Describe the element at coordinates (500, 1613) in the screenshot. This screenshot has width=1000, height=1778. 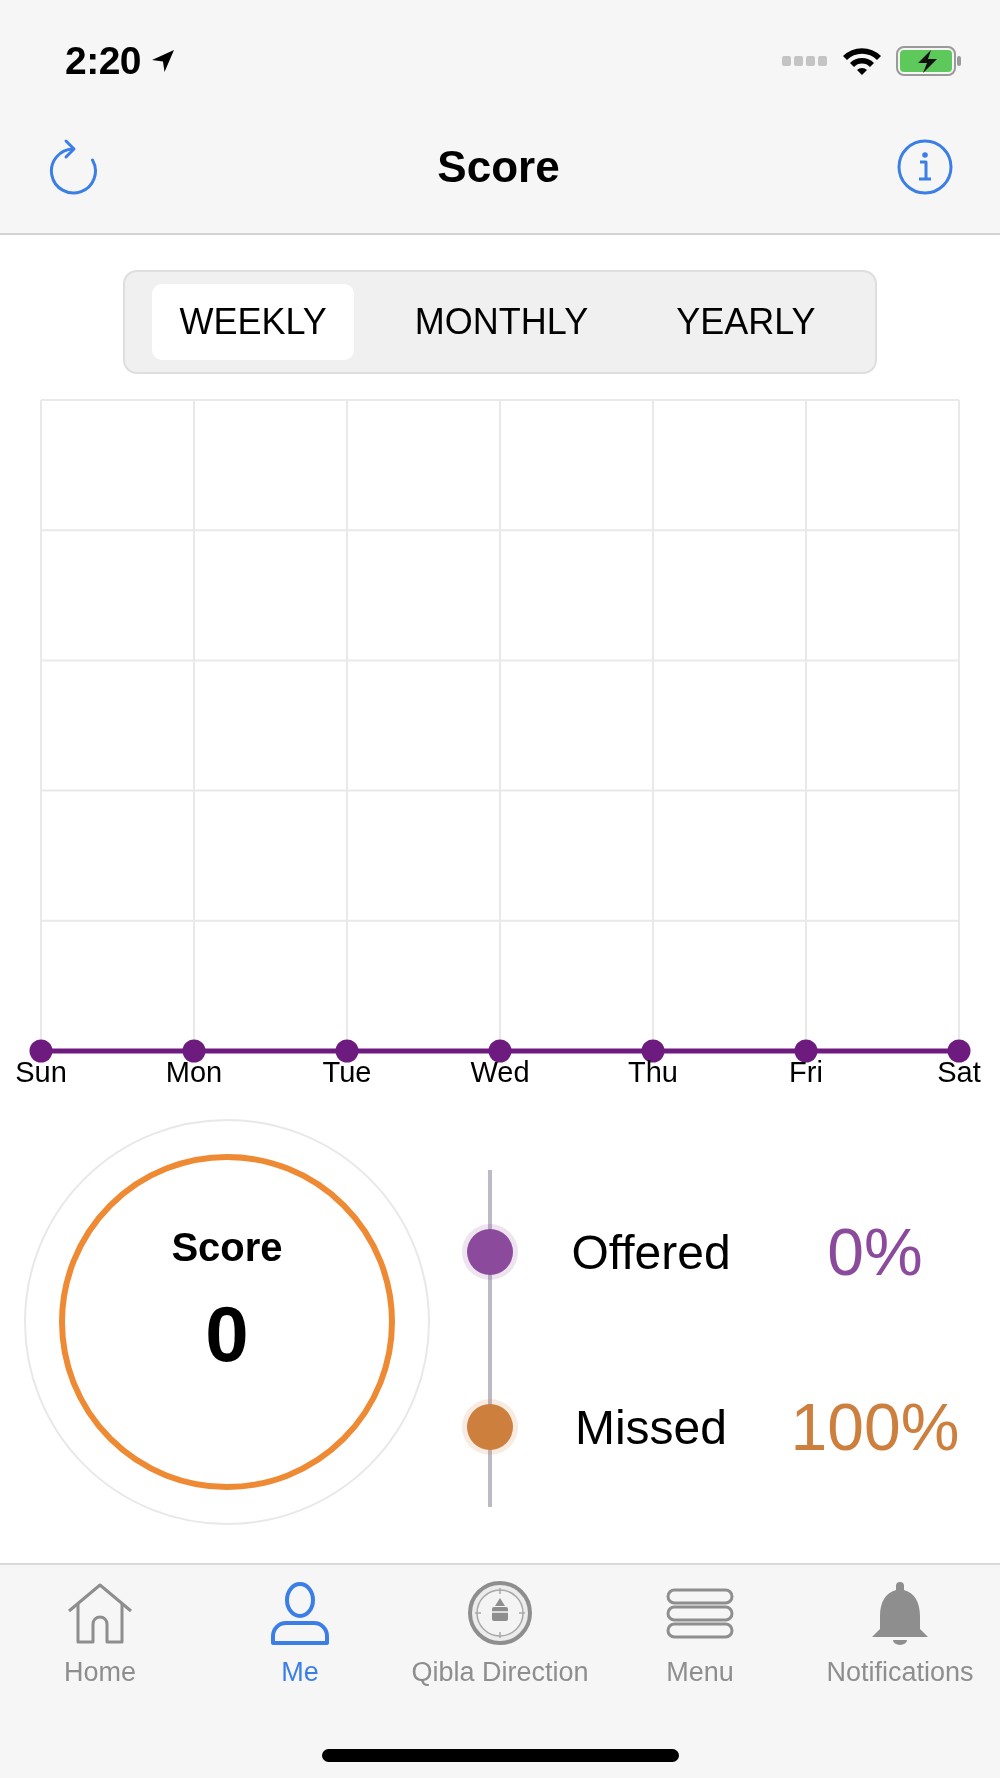
I see `compass-icon` at that location.